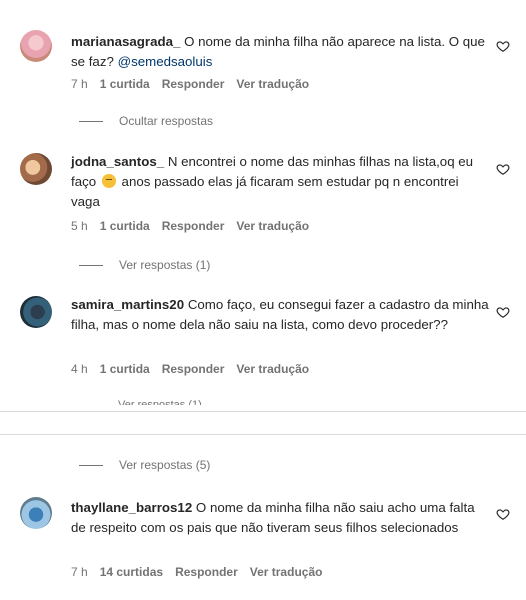 The image size is (526, 600). I want to click on likes-count: 14 curtidas, so click(131, 572).